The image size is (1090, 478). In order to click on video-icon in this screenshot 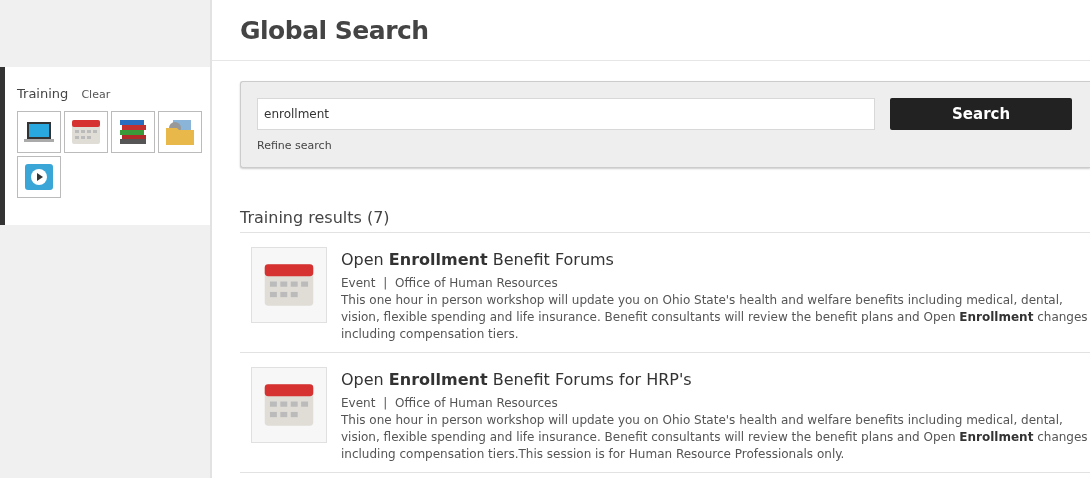, I will do `click(39, 177)`.